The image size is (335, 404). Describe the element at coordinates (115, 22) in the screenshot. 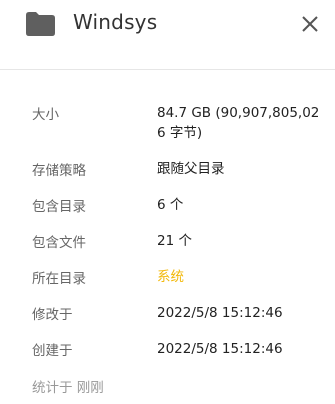

I see `folder-title: Windsys` at that location.